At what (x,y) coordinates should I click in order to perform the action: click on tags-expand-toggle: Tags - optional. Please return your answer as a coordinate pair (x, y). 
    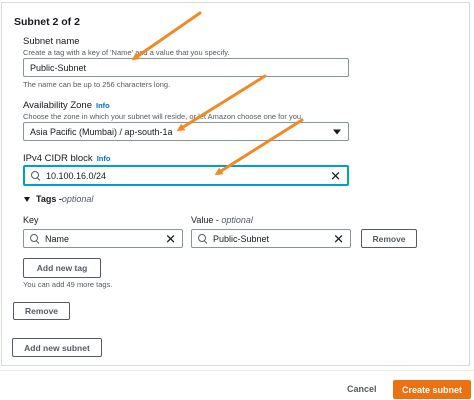
    Looking at the image, I should click on (58, 199).